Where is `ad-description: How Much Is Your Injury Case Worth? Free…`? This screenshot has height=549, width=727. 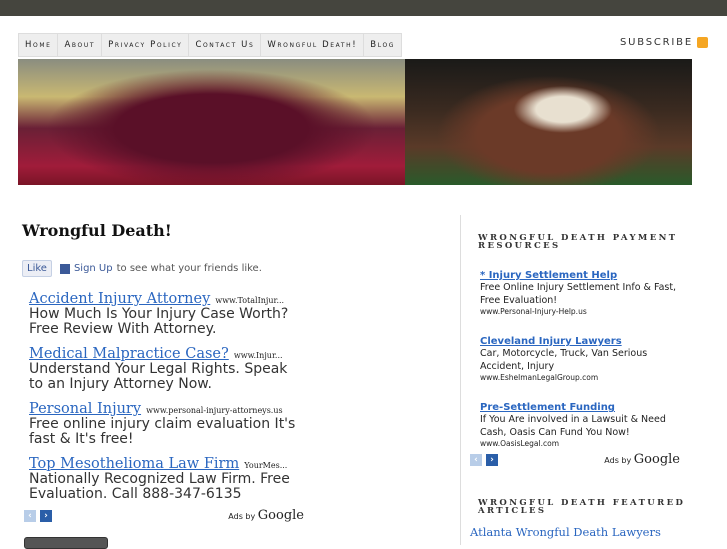
ad-description: How Much Is Your Injury Case Worth? Free… is located at coordinates (159, 321).